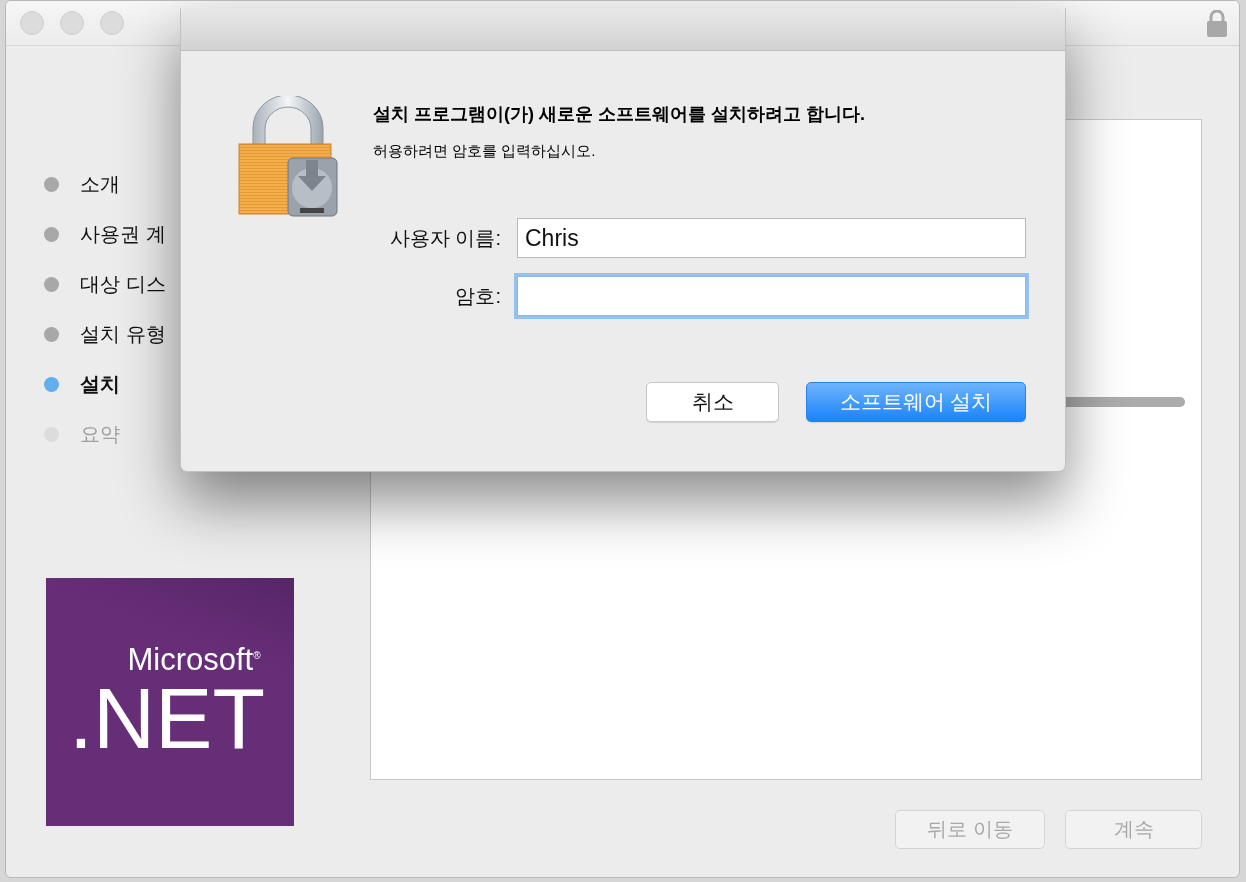 This screenshot has width=1246, height=882. What do you see at coordinates (916, 402) in the screenshot?
I see `install-button: 소프트웨어 설치` at bounding box center [916, 402].